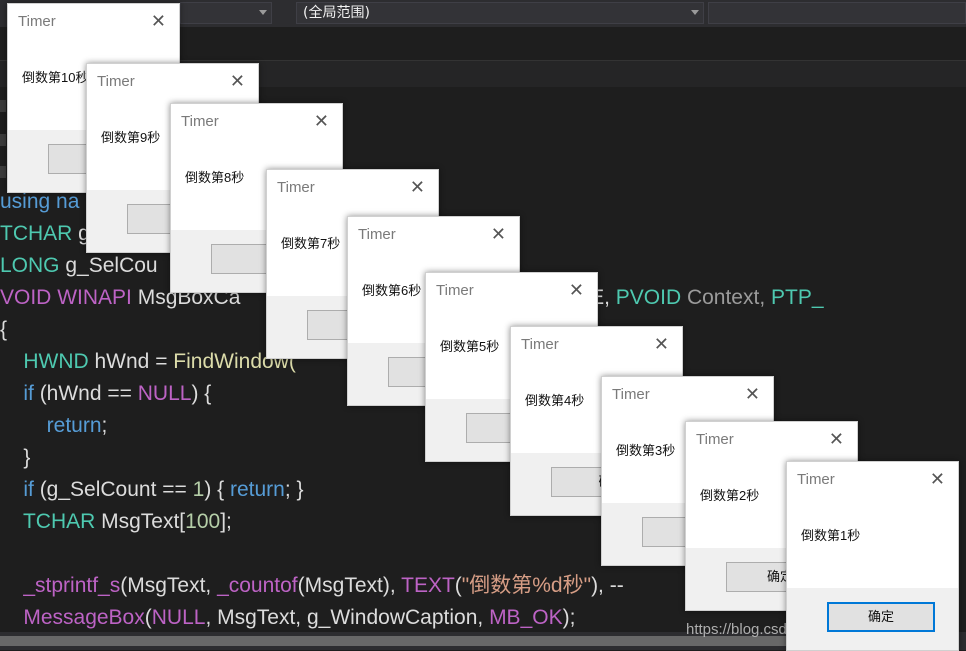 The height and width of the screenshot is (651, 966). What do you see at coordinates (607, 585) in the screenshot?
I see `code-token: ), --` at bounding box center [607, 585].